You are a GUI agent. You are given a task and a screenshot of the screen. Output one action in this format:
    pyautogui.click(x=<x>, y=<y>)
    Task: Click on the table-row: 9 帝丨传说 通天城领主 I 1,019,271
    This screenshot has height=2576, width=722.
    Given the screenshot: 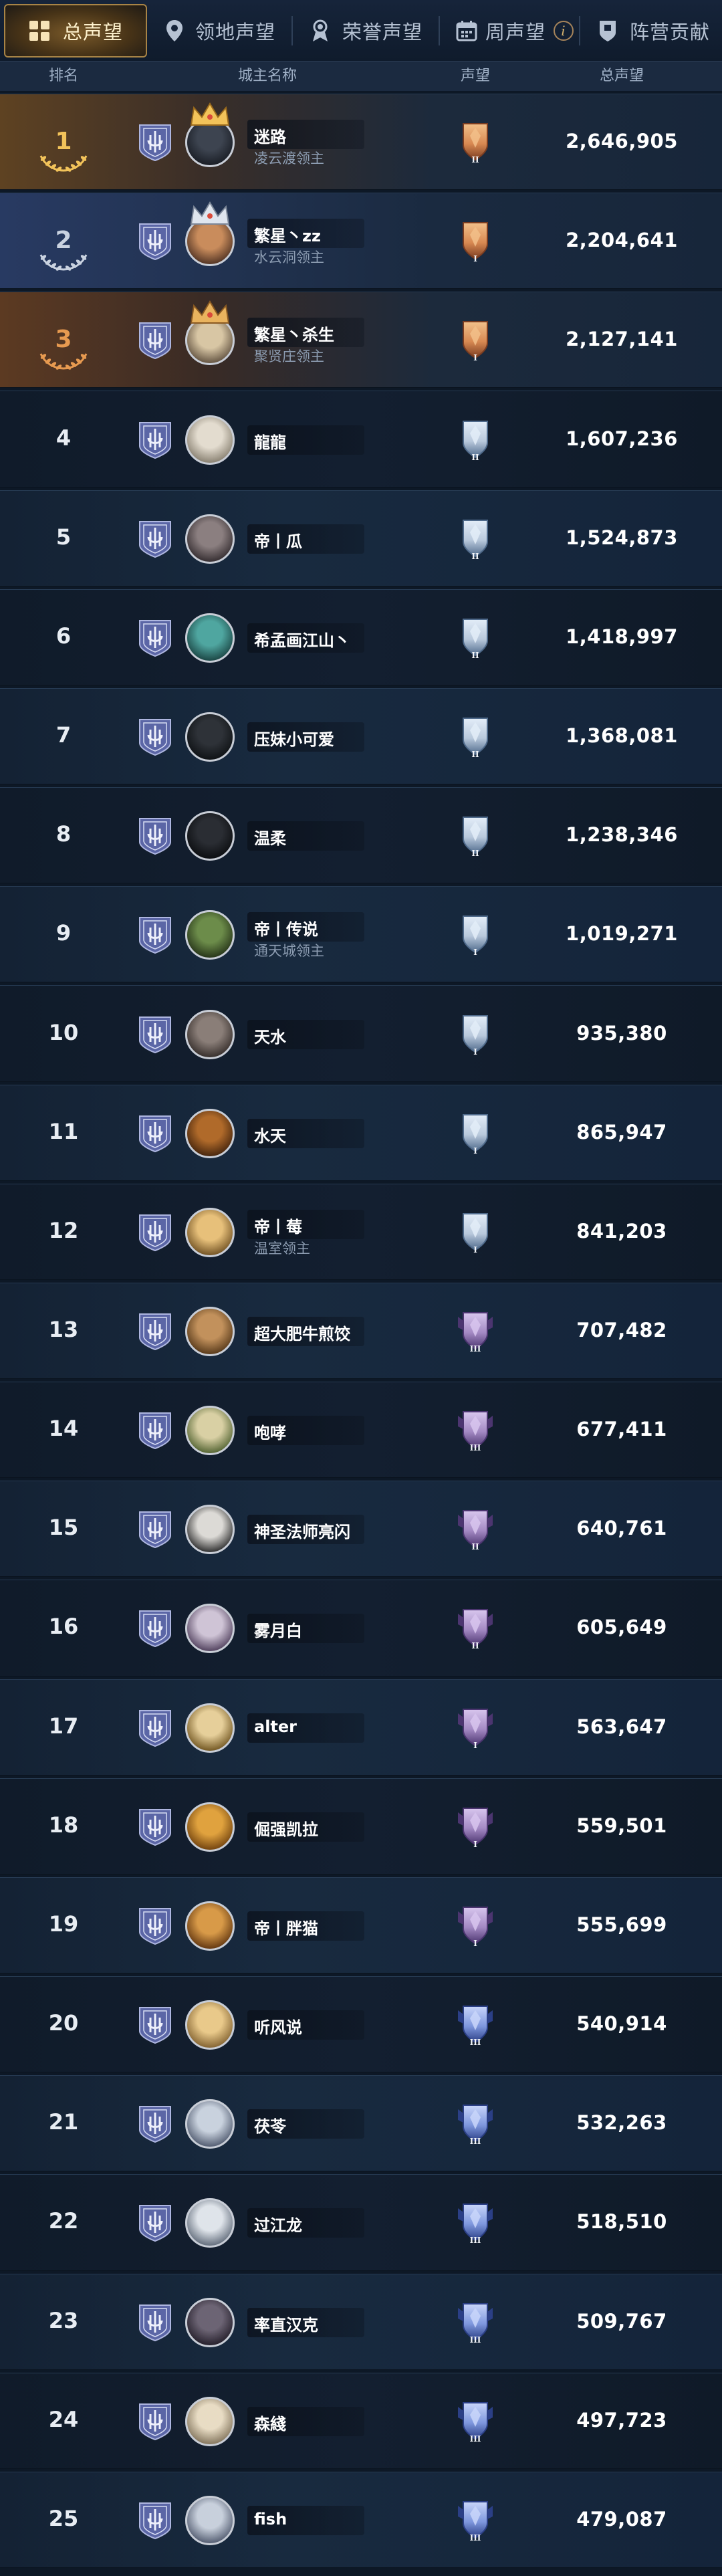 What is the action you would take?
    pyautogui.click(x=361, y=934)
    